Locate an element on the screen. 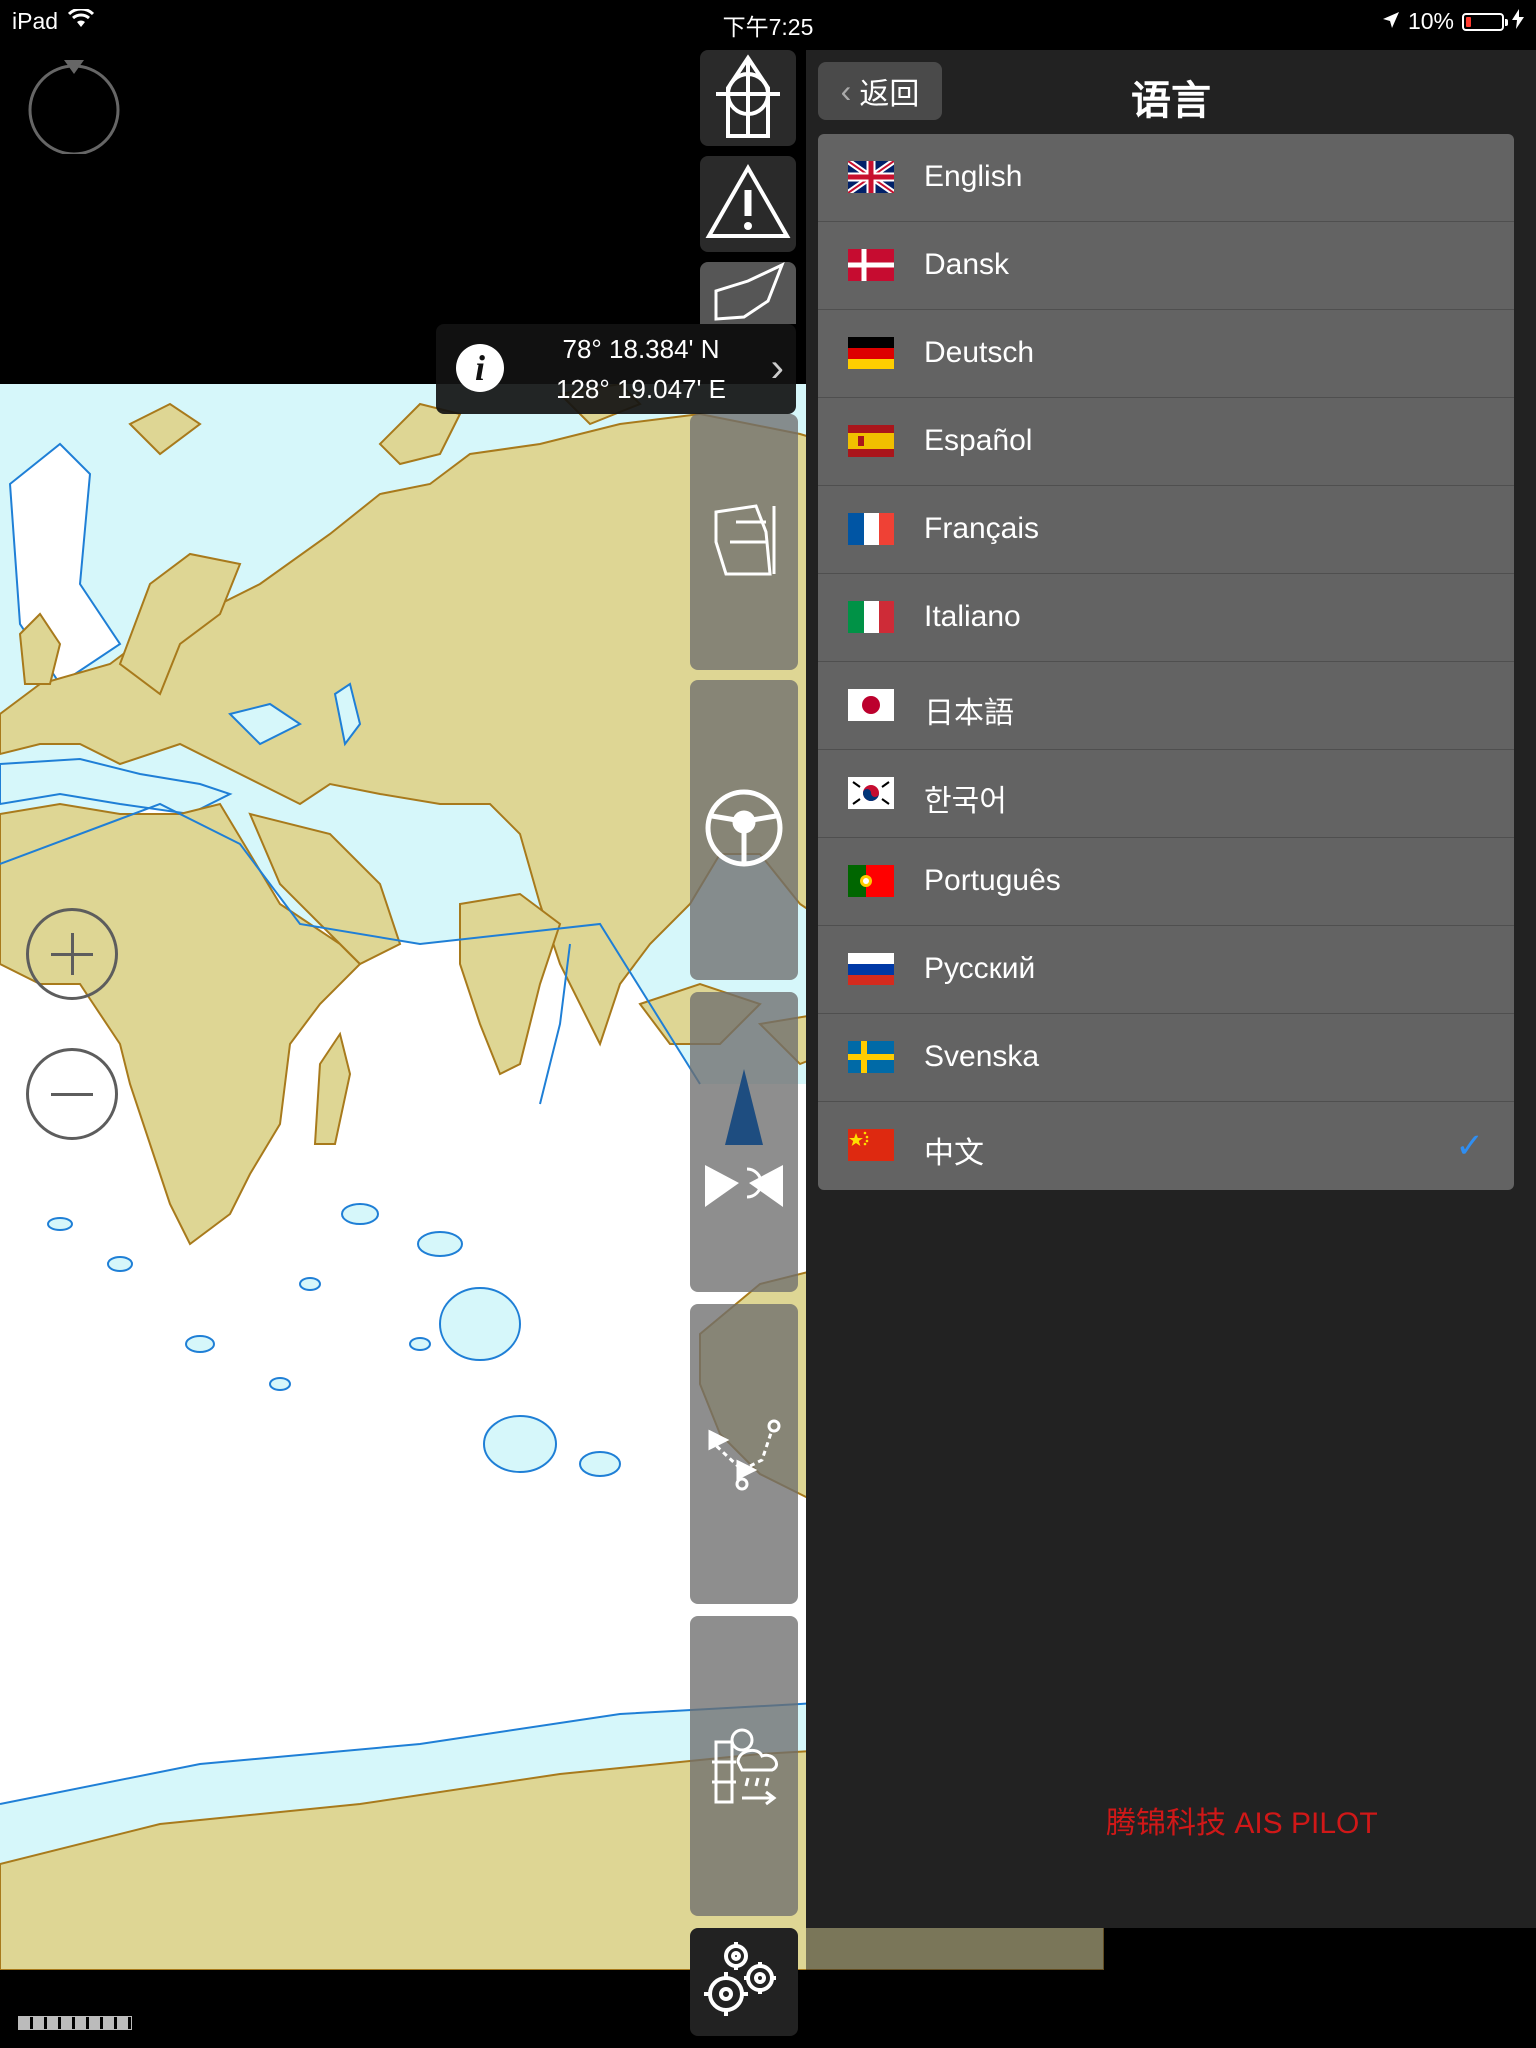  settings-button is located at coordinates (744, 1982).